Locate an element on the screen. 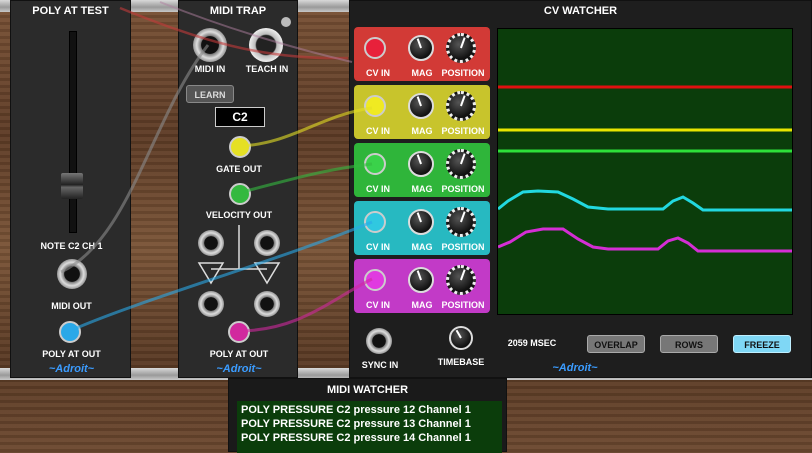 This screenshot has width=812, height=453. rows-button: ROWS is located at coordinates (689, 344).